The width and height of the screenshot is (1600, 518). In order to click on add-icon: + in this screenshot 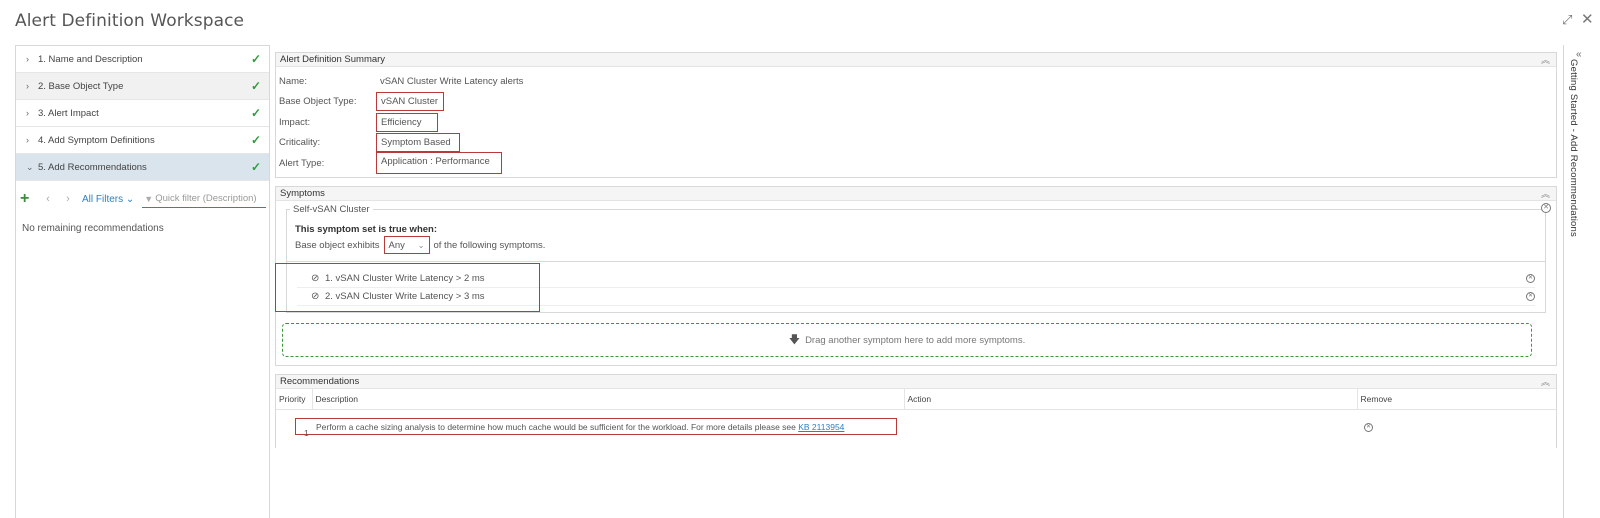, I will do `click(29, 199)`.